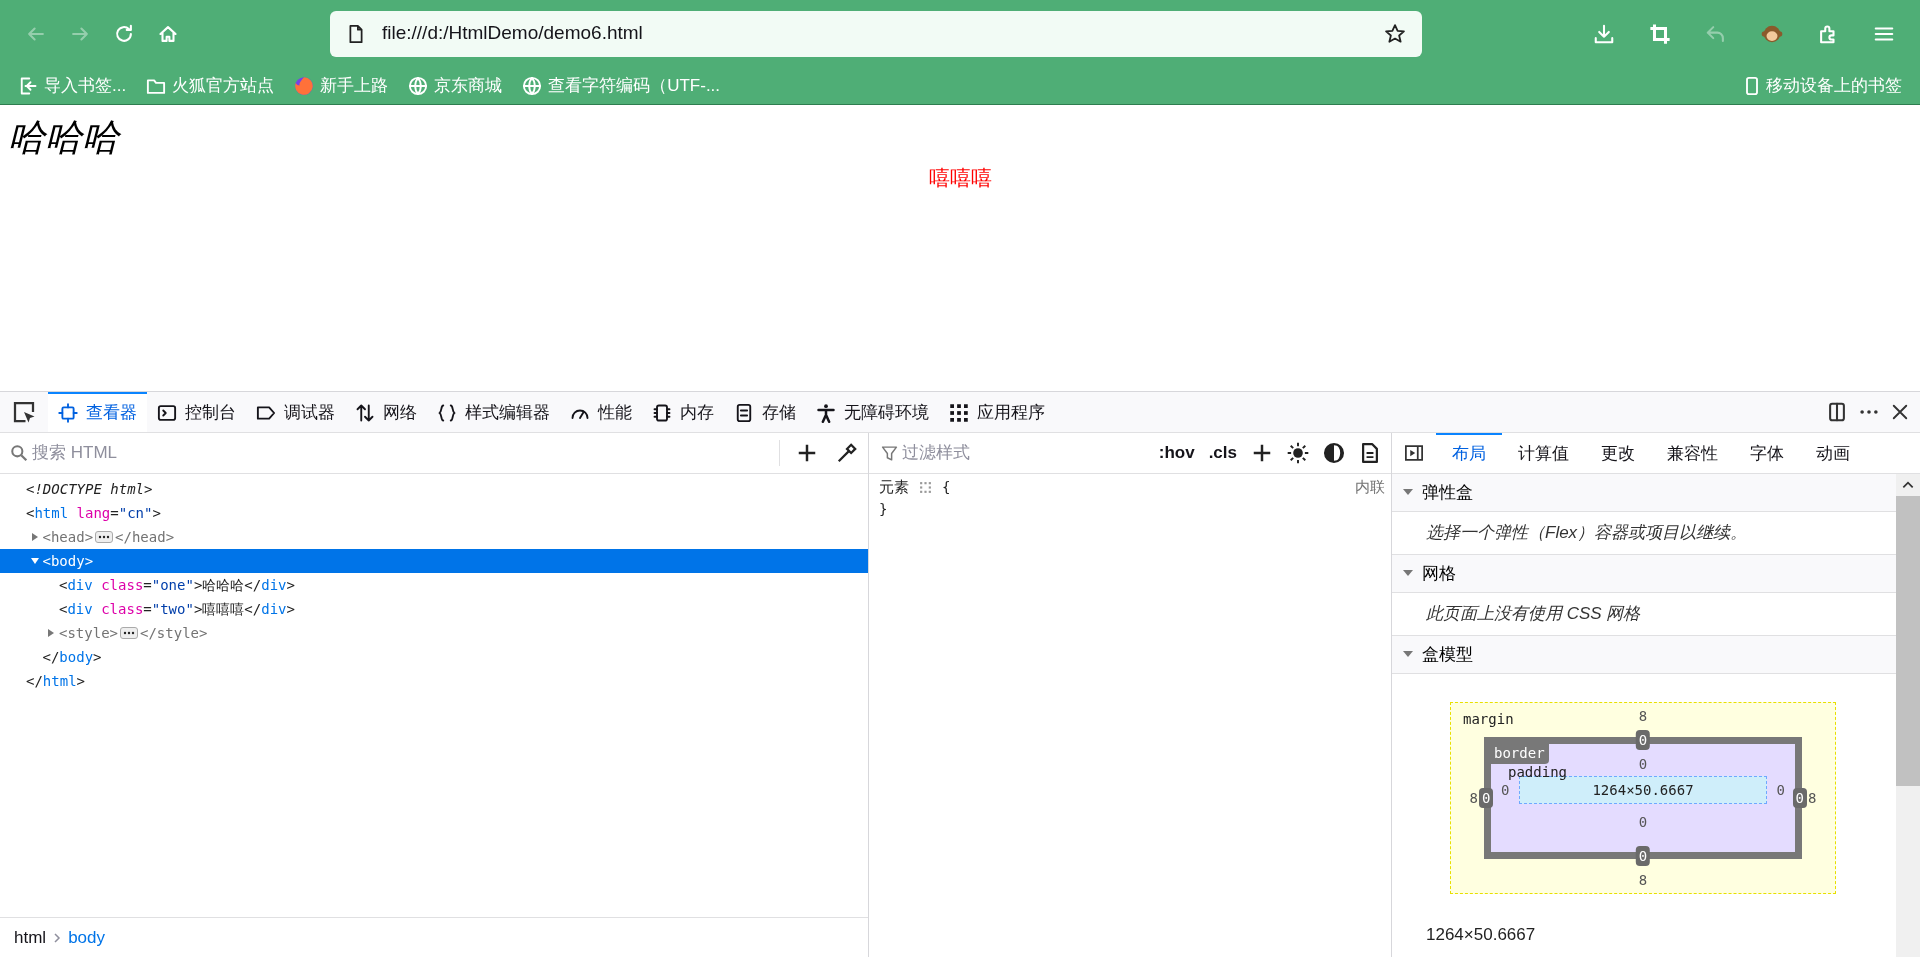  What do you see at coordinates (68, 561) in the screenshot?
I see `markup-text: <body>` at bounding box center [68, 561].